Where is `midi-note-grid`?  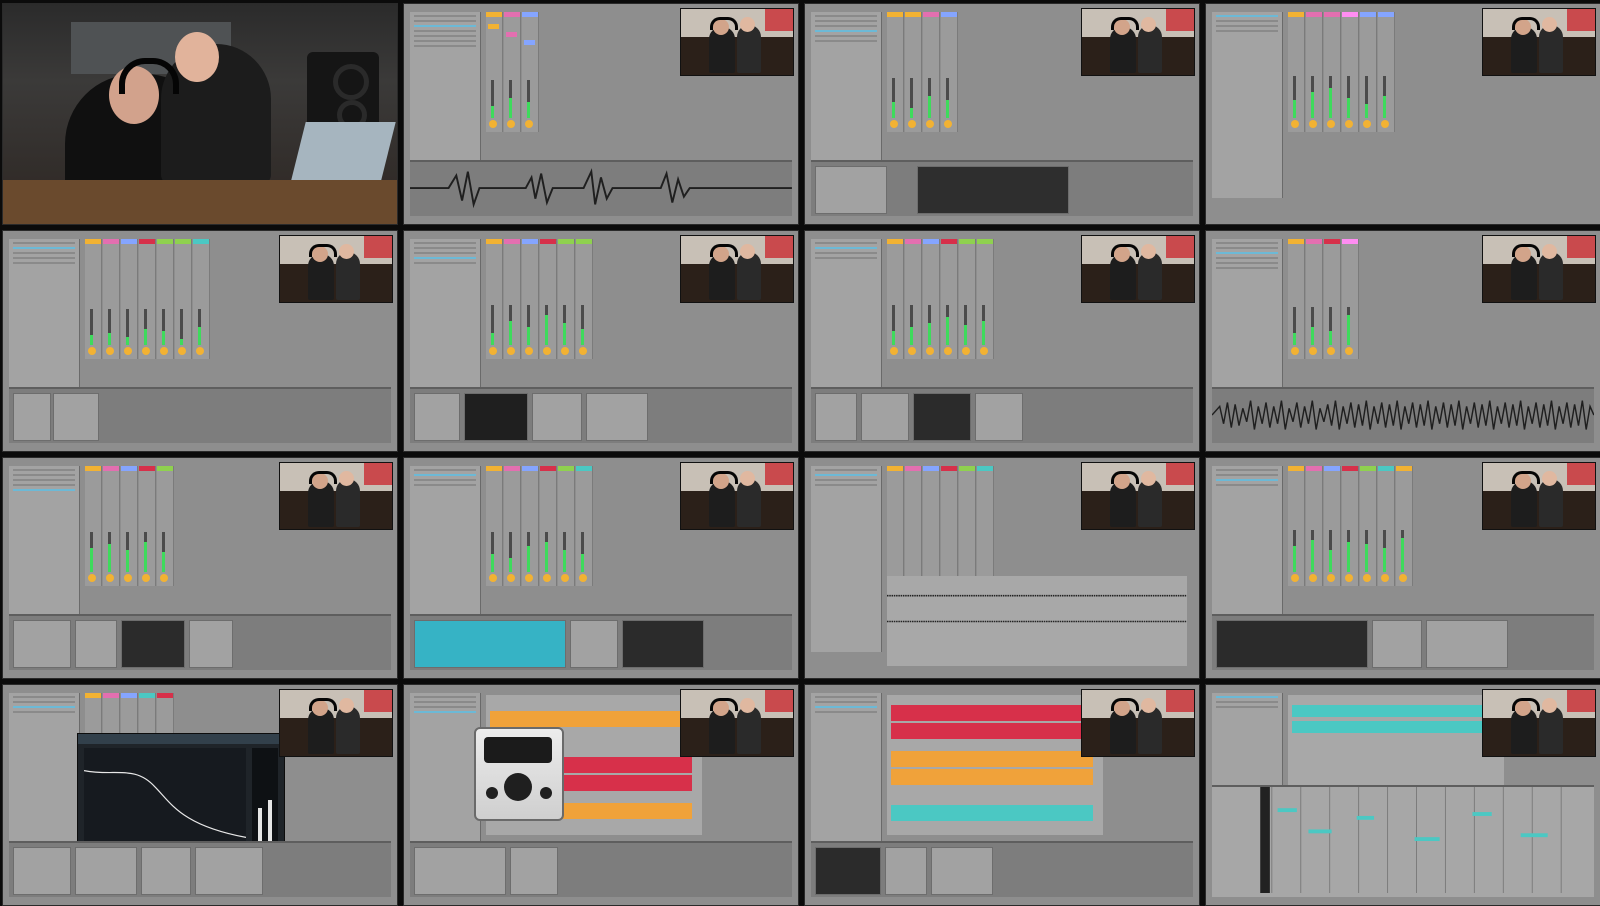 midi-note-grid is located at coordinates (1411, 840).